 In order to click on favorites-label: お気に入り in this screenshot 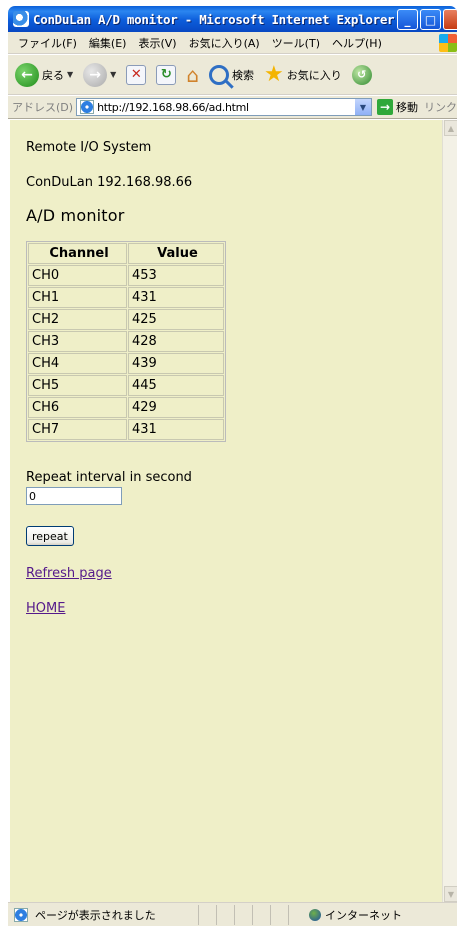, I will do `click(314, 75)`.